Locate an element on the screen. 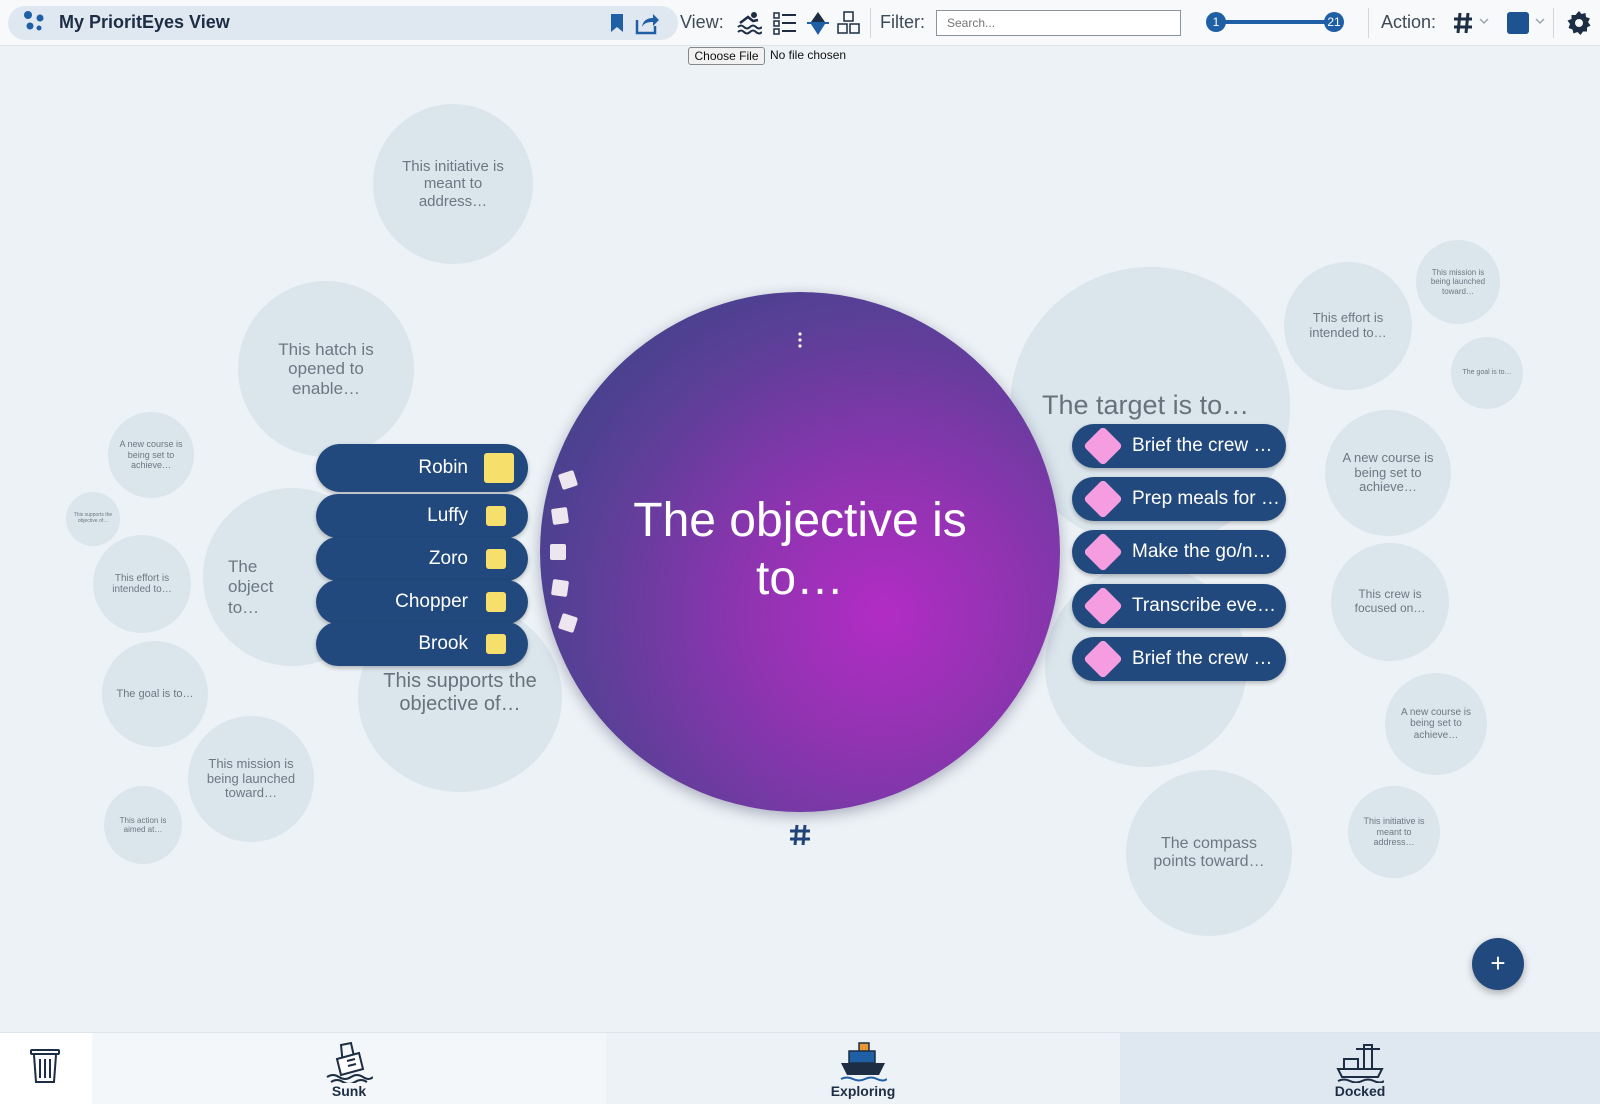 Image resolution: width=1600 pixels, height=1104 pixels. tab-exploring-label: Exploring is located at coordinates (863, 1091).